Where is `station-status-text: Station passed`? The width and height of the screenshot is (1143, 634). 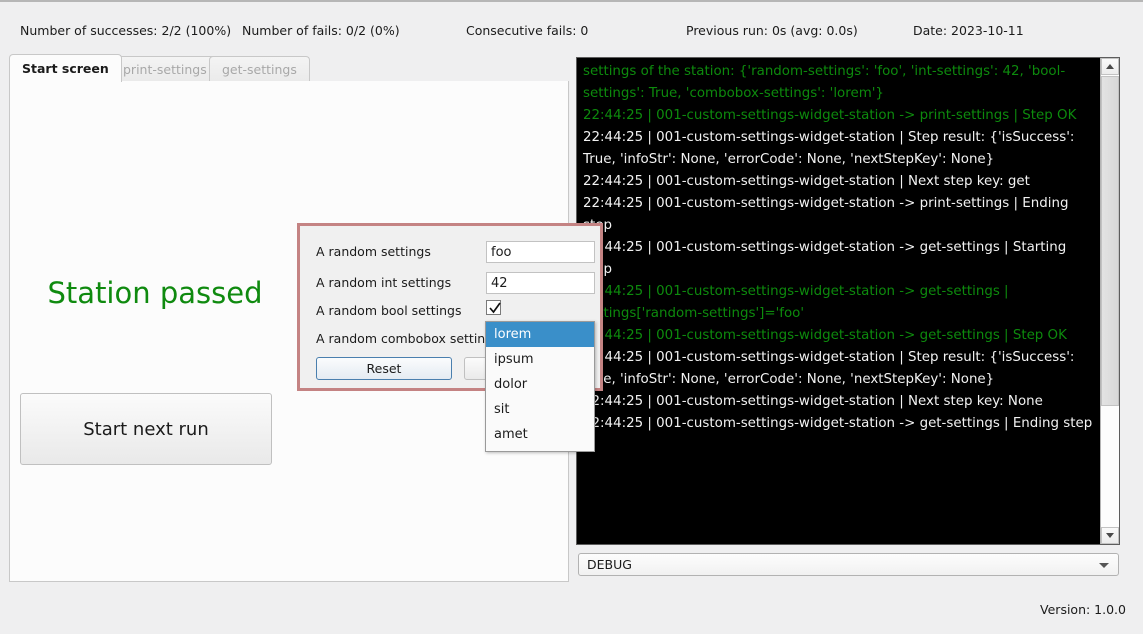 station-status-text: Station passed is located at coordinates (155, 293).